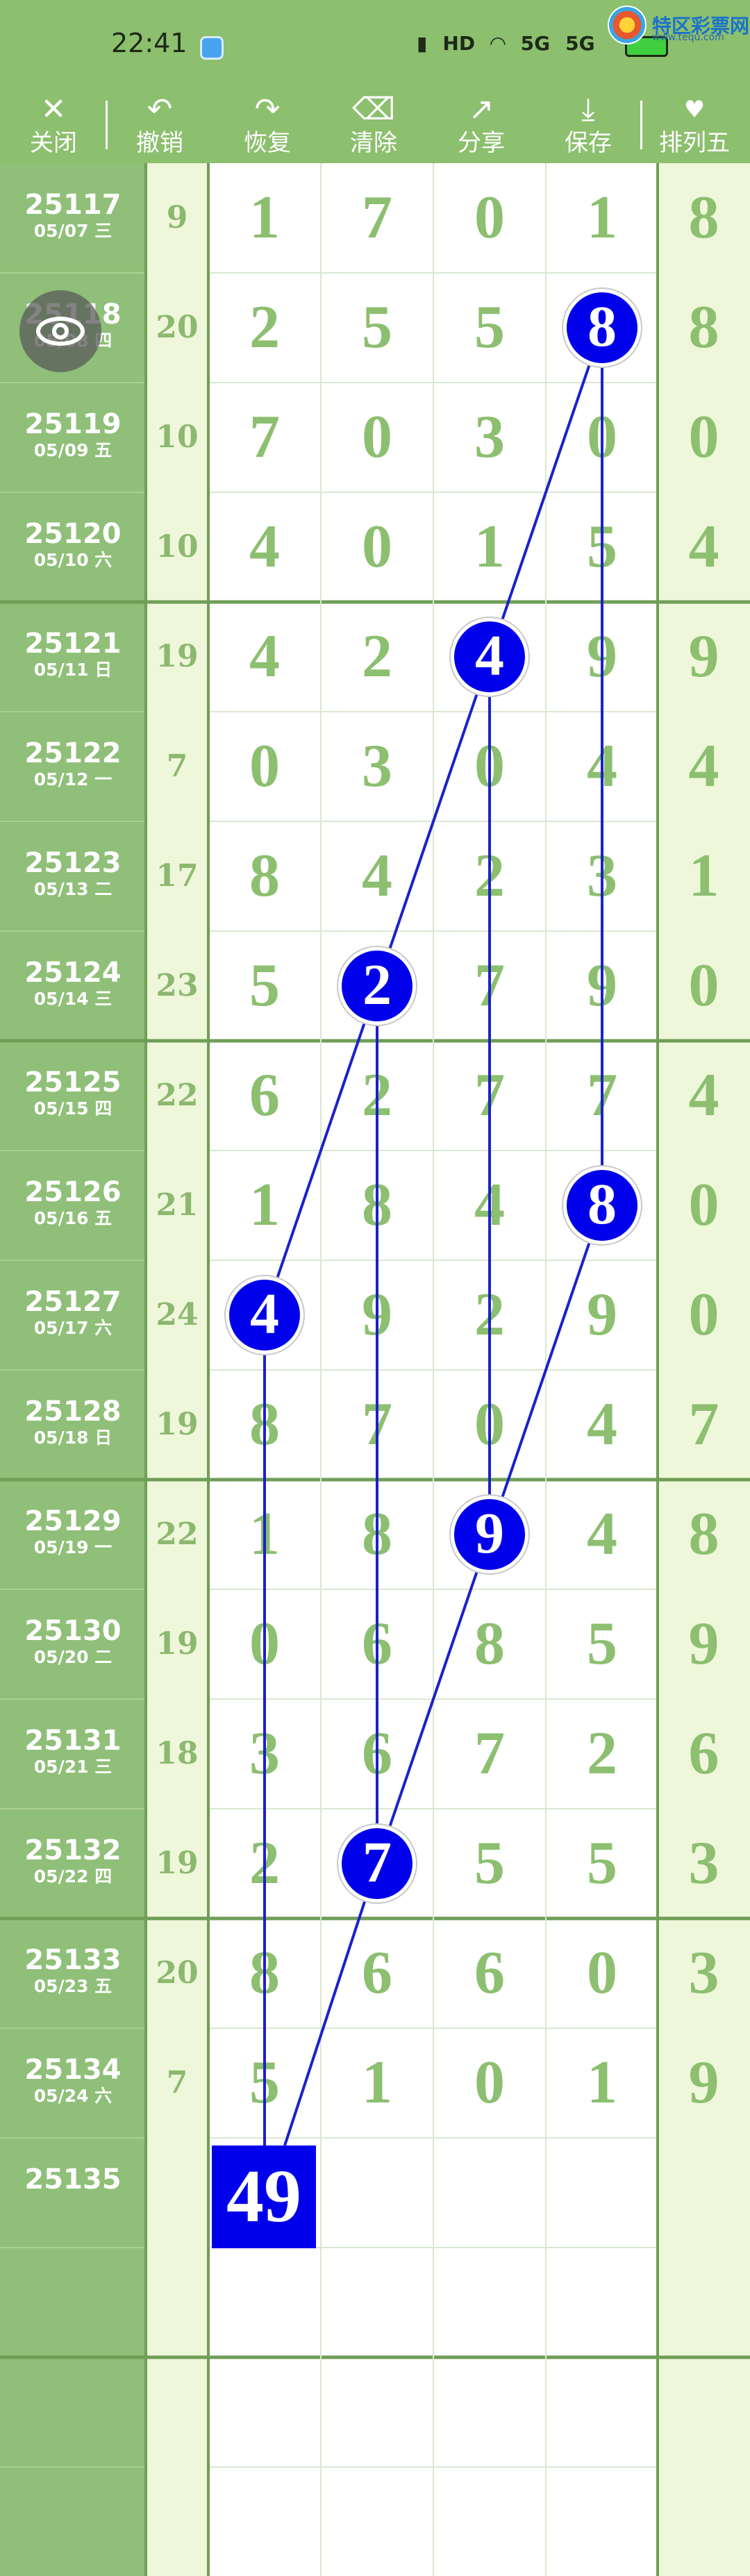  What do you see at coordinates (73, 1534) in the screenshot?
I see `issue-cell: 25129 05/19 一` at bounding box center [73, 1534].